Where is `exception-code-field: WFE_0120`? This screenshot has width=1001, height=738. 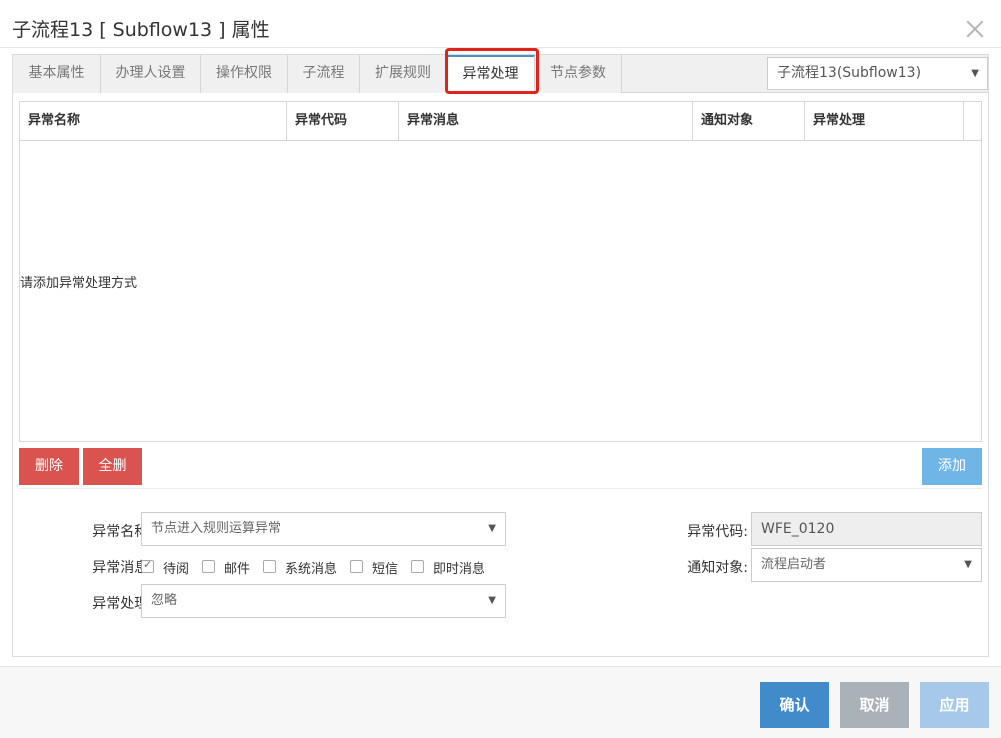
exception-code-field: WFE_0120 is located at coordinates (866, 529).